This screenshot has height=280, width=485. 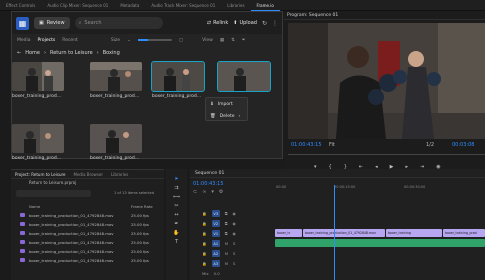 I want to click on tab-metadata: Metadata, so click(x=129, y=5).